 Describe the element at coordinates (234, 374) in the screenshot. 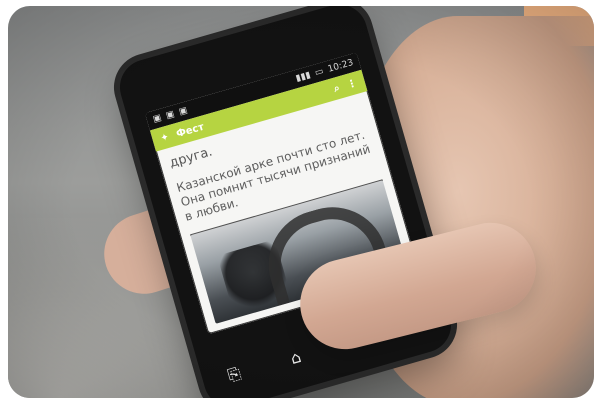

I see `menu-icon: ⎘` at that location.